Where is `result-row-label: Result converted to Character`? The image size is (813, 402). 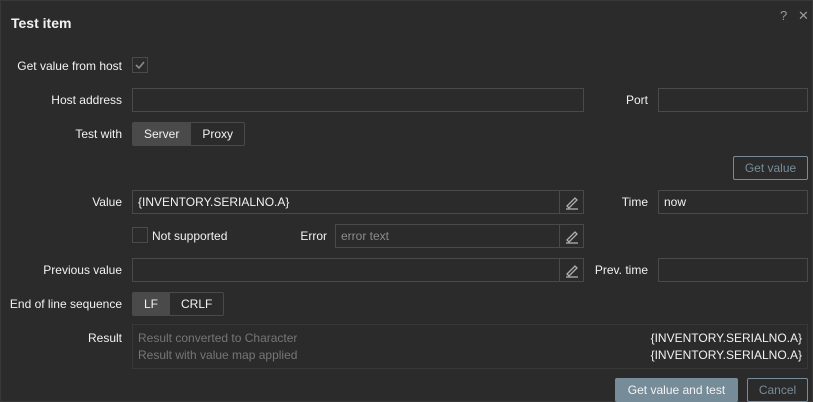
result-row-label: Result converted to Character is located at coordinates (218, 338).